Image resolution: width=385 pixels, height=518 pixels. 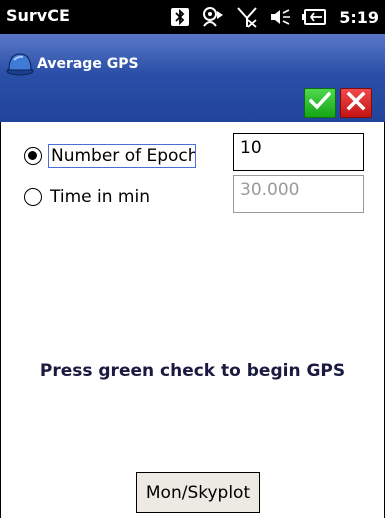 What do you see at coordinates (88, 64) in the screenshot?
I see `dialog-title: Average GPS` at bounding box center [88, 64].